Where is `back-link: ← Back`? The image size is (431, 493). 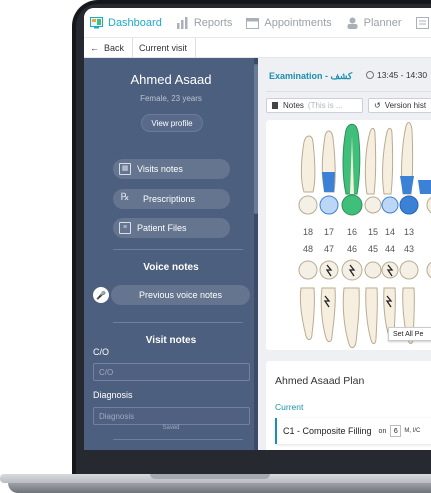 back-link: ← Back is located at coordinates (109, 47).